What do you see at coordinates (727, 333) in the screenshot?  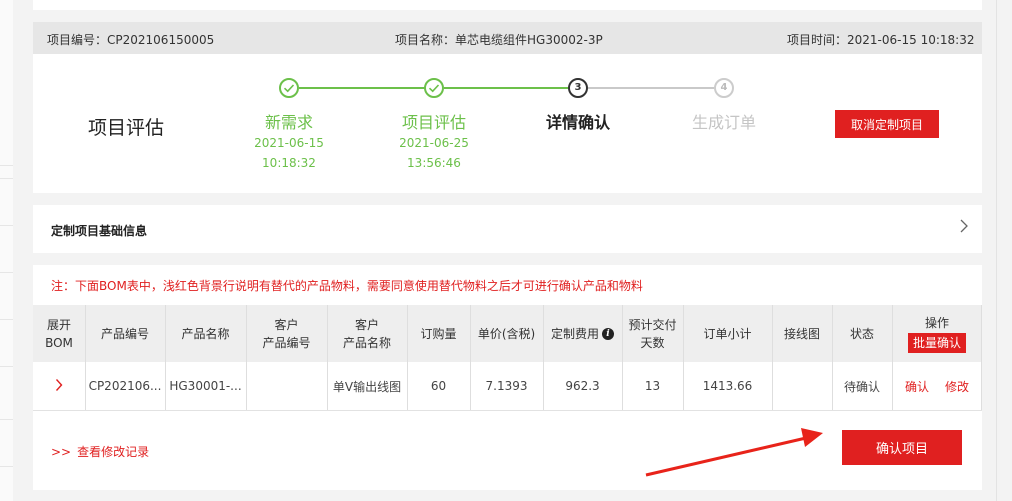 I see `col-subtotal: 订单小计` at bounding box center [727, 333].